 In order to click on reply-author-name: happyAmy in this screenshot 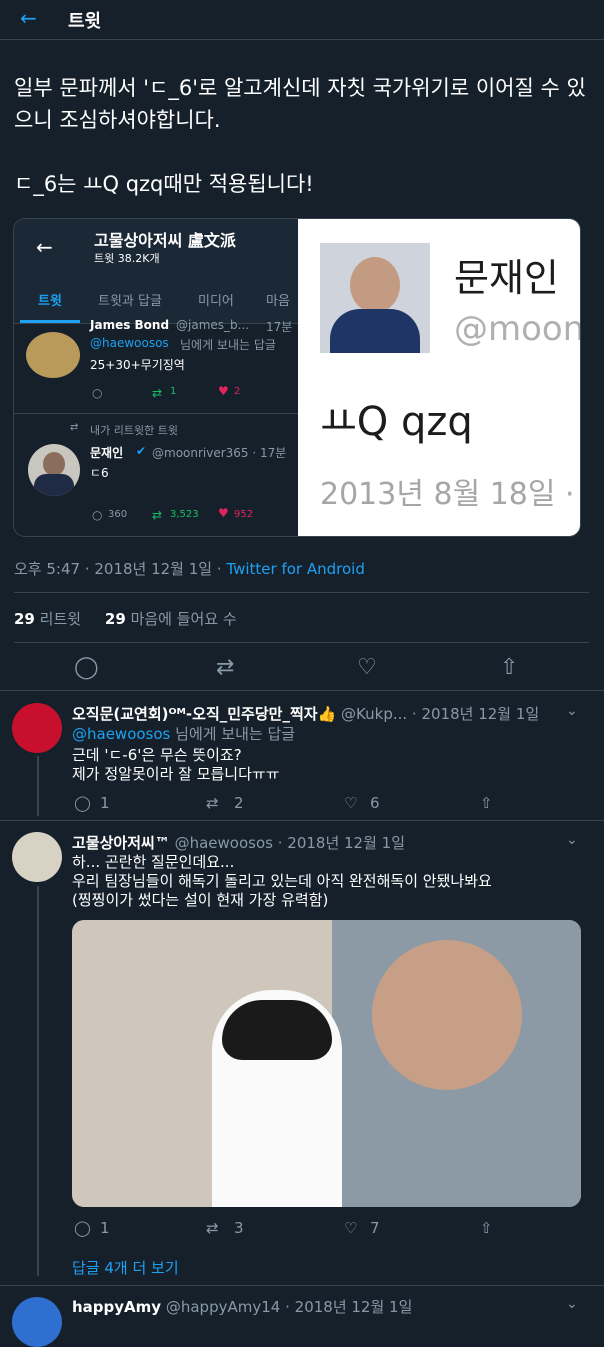, I will do `click(116, 1307)`.